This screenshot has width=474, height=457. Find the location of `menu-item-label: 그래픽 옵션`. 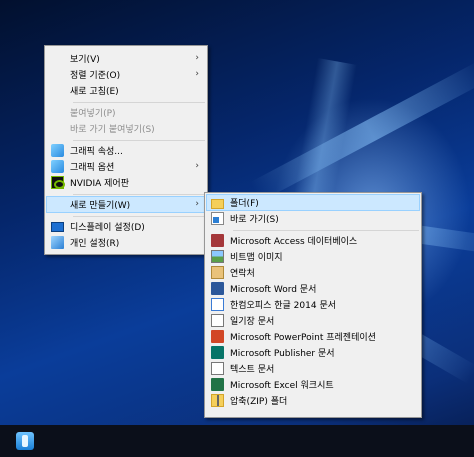

menu-item-label: 그래픽 옵션 is located at coordinates (92, 168).